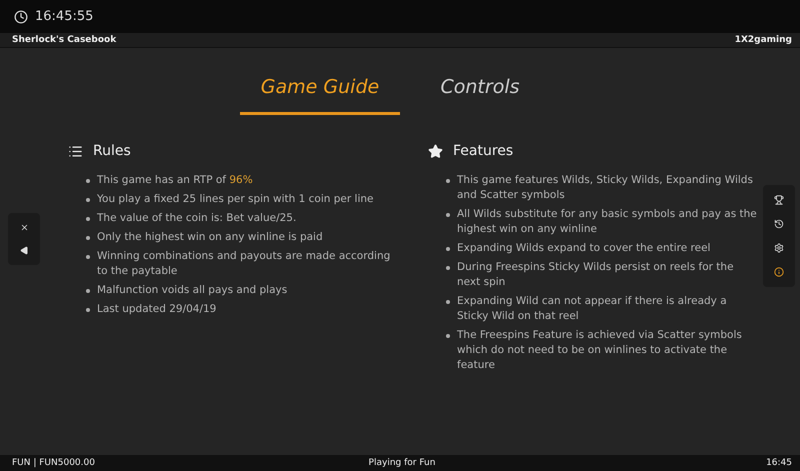  What do you see at coordinates (210, 237) in the screenshot?
I see `rule-text: Only the highest win on any winline is paid` at bounding box center [210, 237].